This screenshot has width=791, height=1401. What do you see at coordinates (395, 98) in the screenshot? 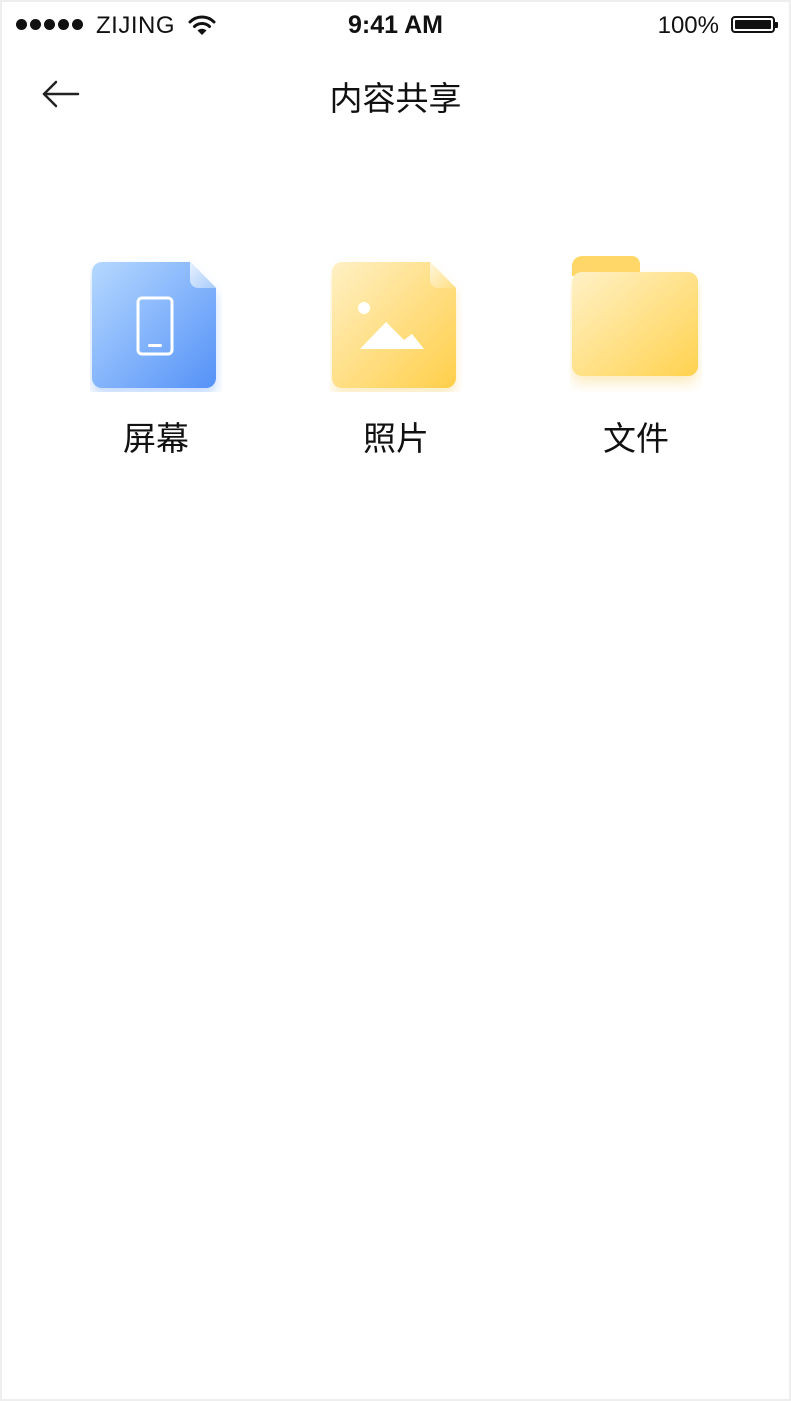
I see `page-title: 内容共享` at bounding box center [395, 98].